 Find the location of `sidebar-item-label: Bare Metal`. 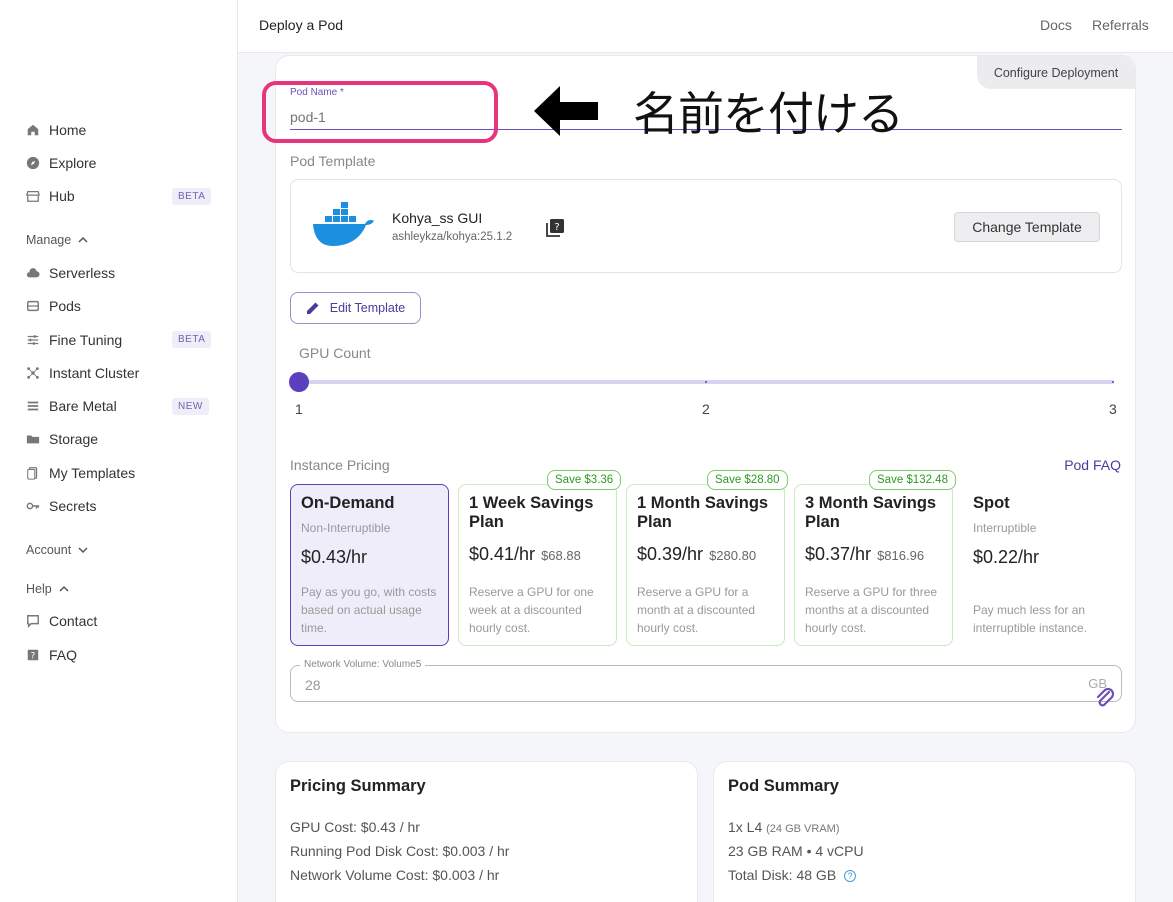

sidebar-item-label: Bare Metal is located at coordinates (83, 406).